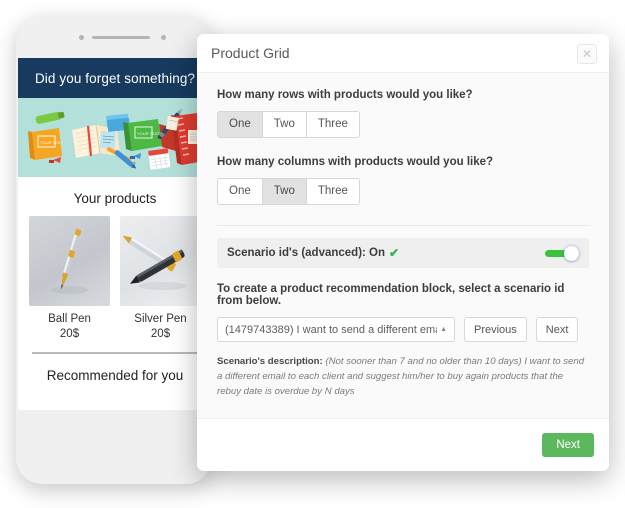 The height and width of the screenshot is (508, 625). Describe the element at coordinates (240, 124) in the screenshot. I see `rows-option-one: One` at that location.